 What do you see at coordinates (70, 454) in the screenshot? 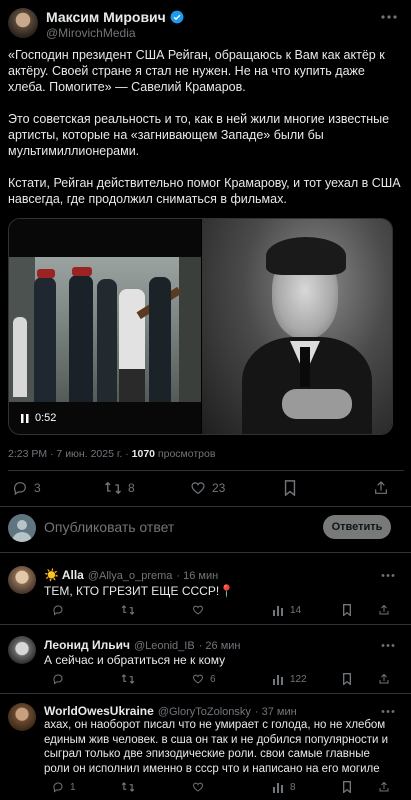
I see `post-timestamp: 2:23 PM · 7 июн. 2025 г. ·` at bounding box center [70, 454].